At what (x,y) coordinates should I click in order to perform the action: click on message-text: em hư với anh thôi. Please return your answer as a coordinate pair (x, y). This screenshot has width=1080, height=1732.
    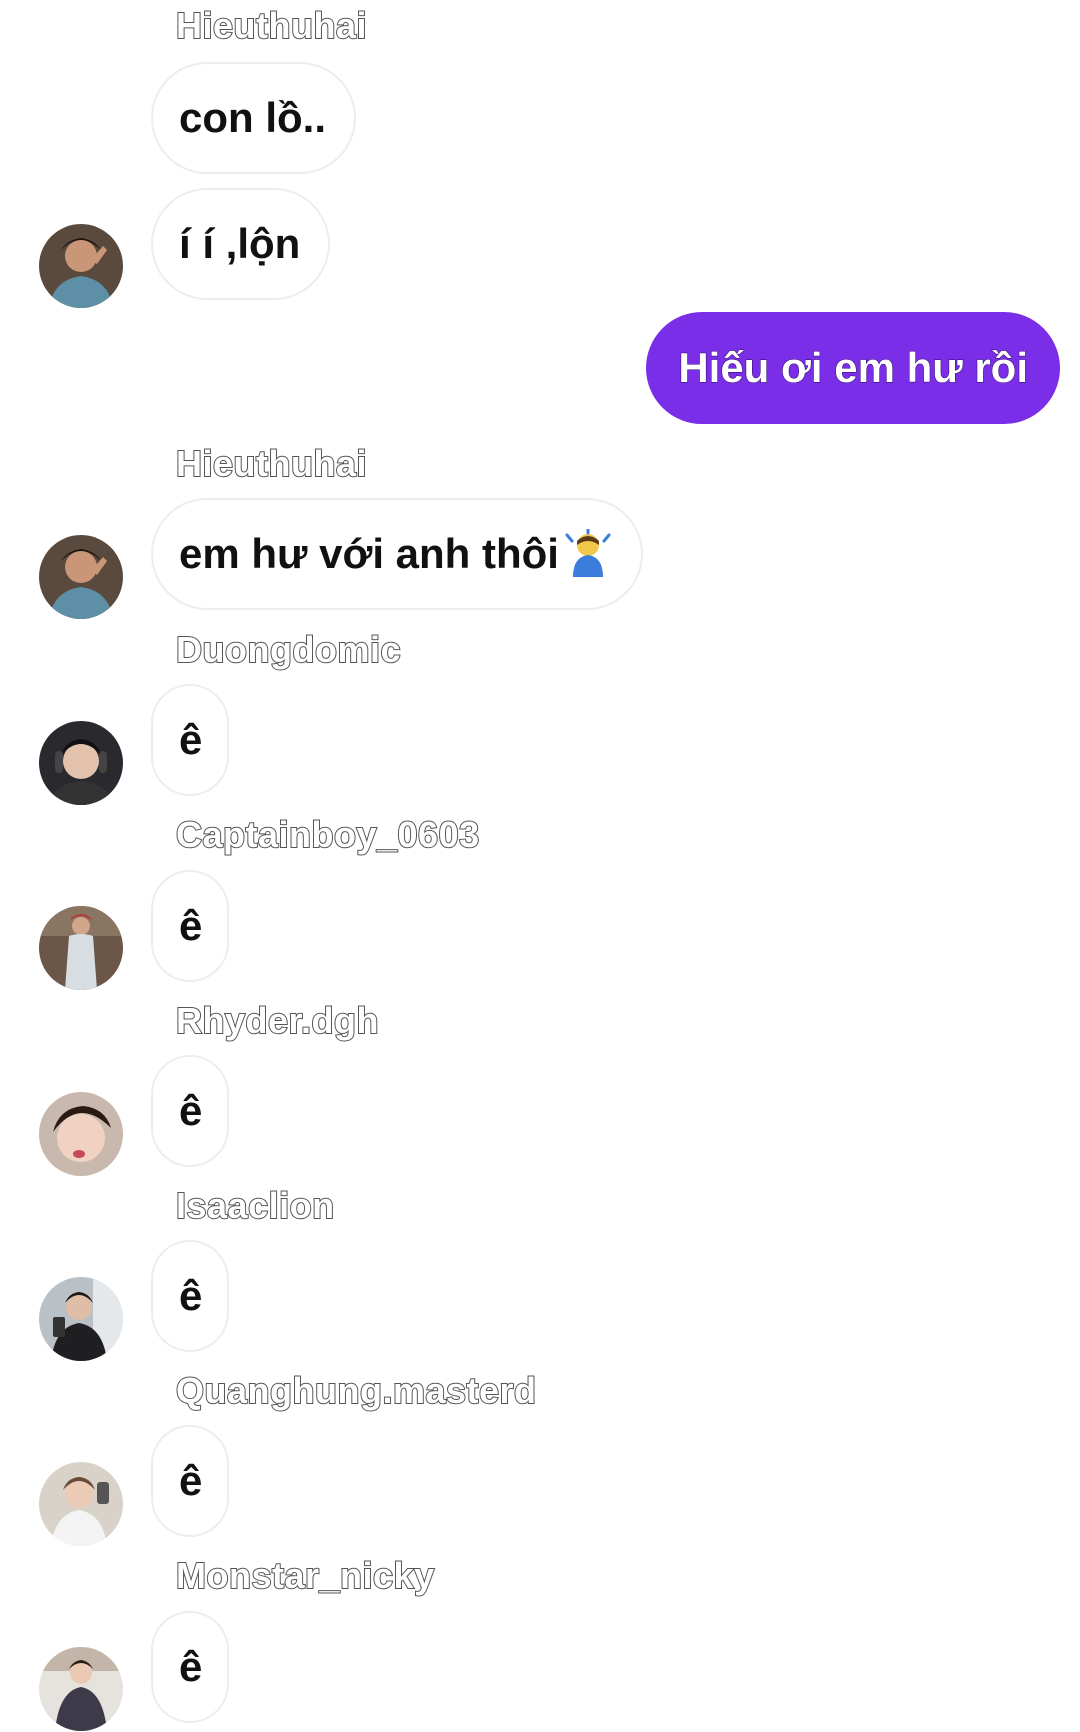
    Looking at the image, I should click on (369, 553).